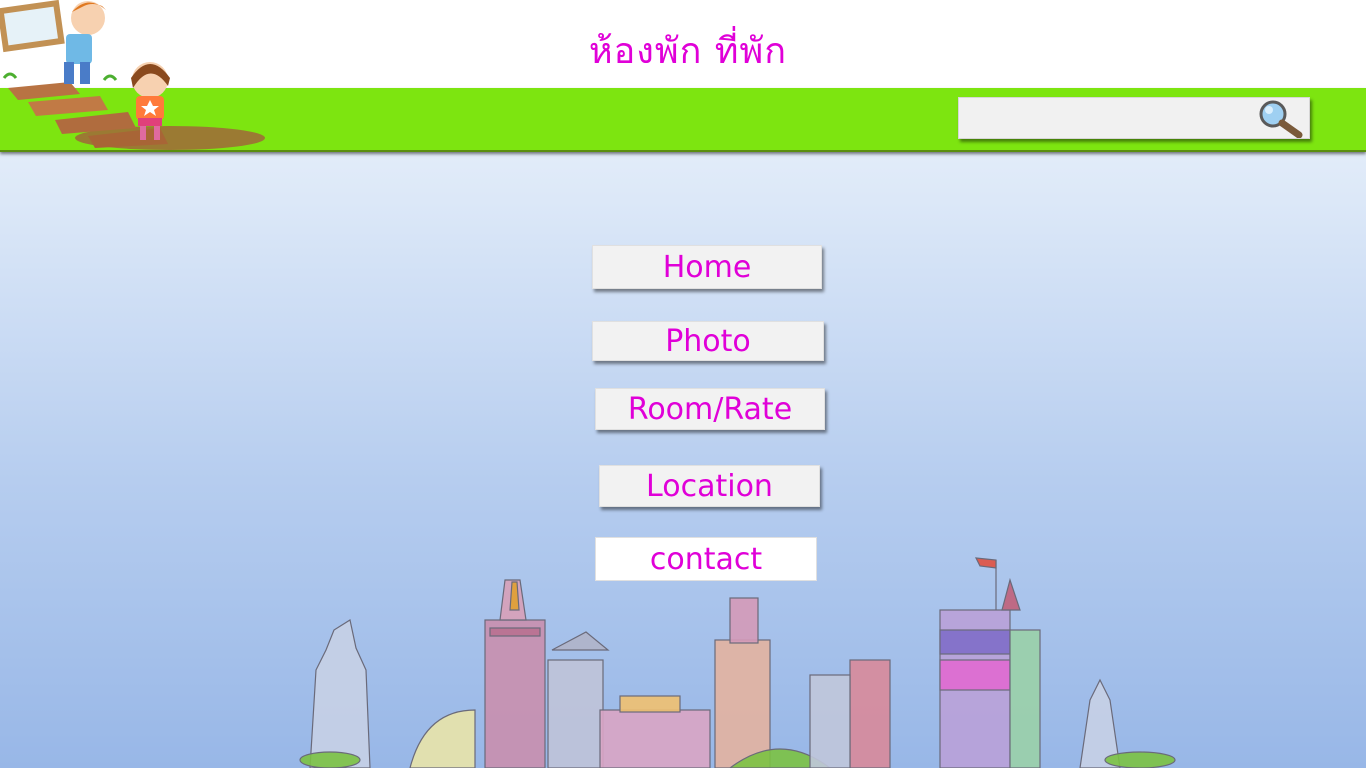 The height and width of the screenshot is (768, 1366). What do you see at coordinates (710, 409) in the screenshot?
I see `menu-room-rate-button: Room/Rate` at bounding box center [710, 409].